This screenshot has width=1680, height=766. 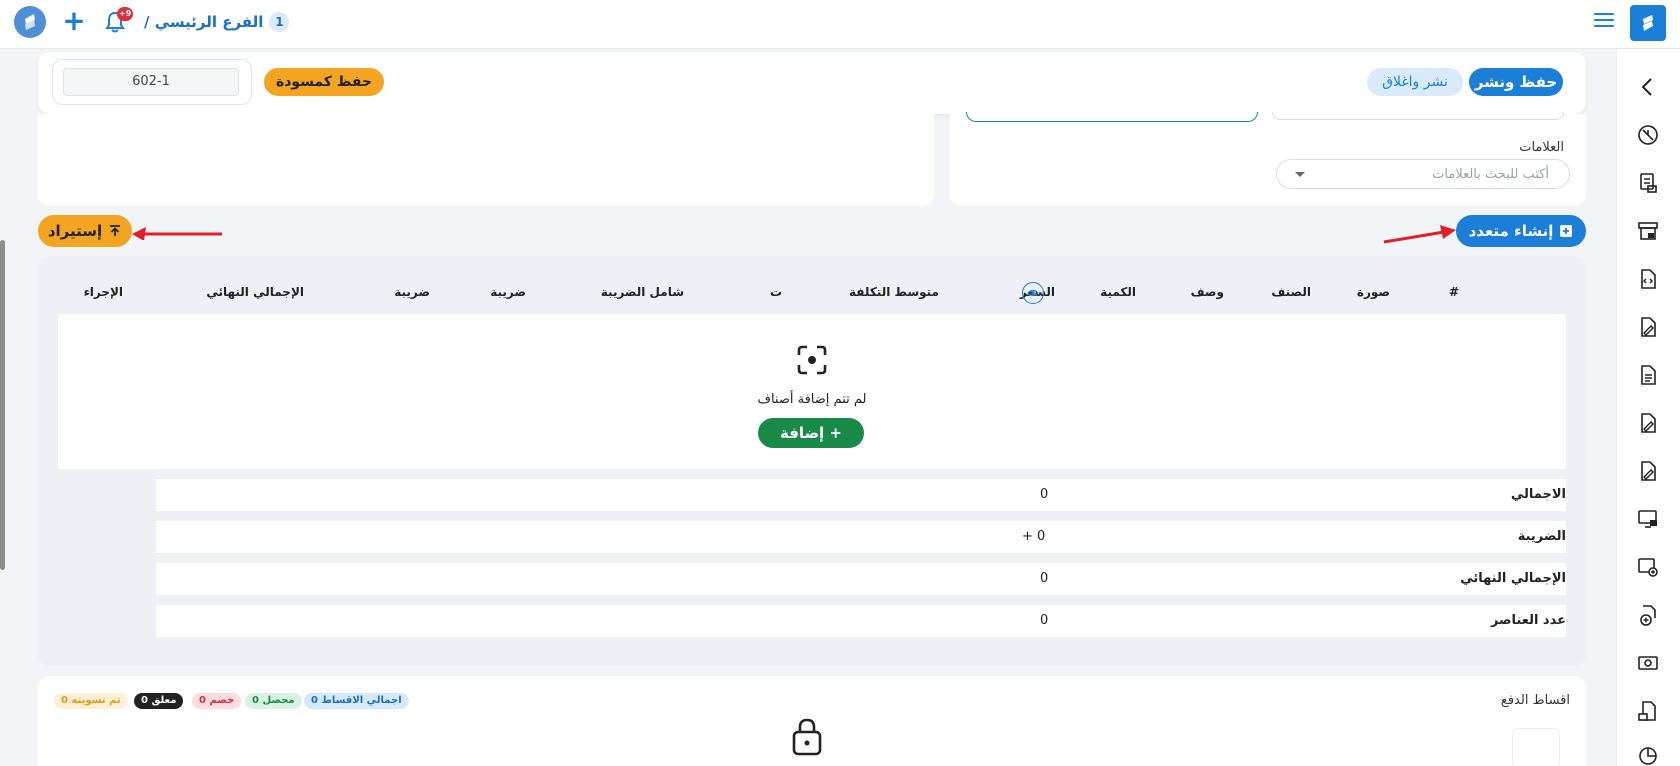 I want to click on col-header-item: الصنف, so click(x=1291, y=292).